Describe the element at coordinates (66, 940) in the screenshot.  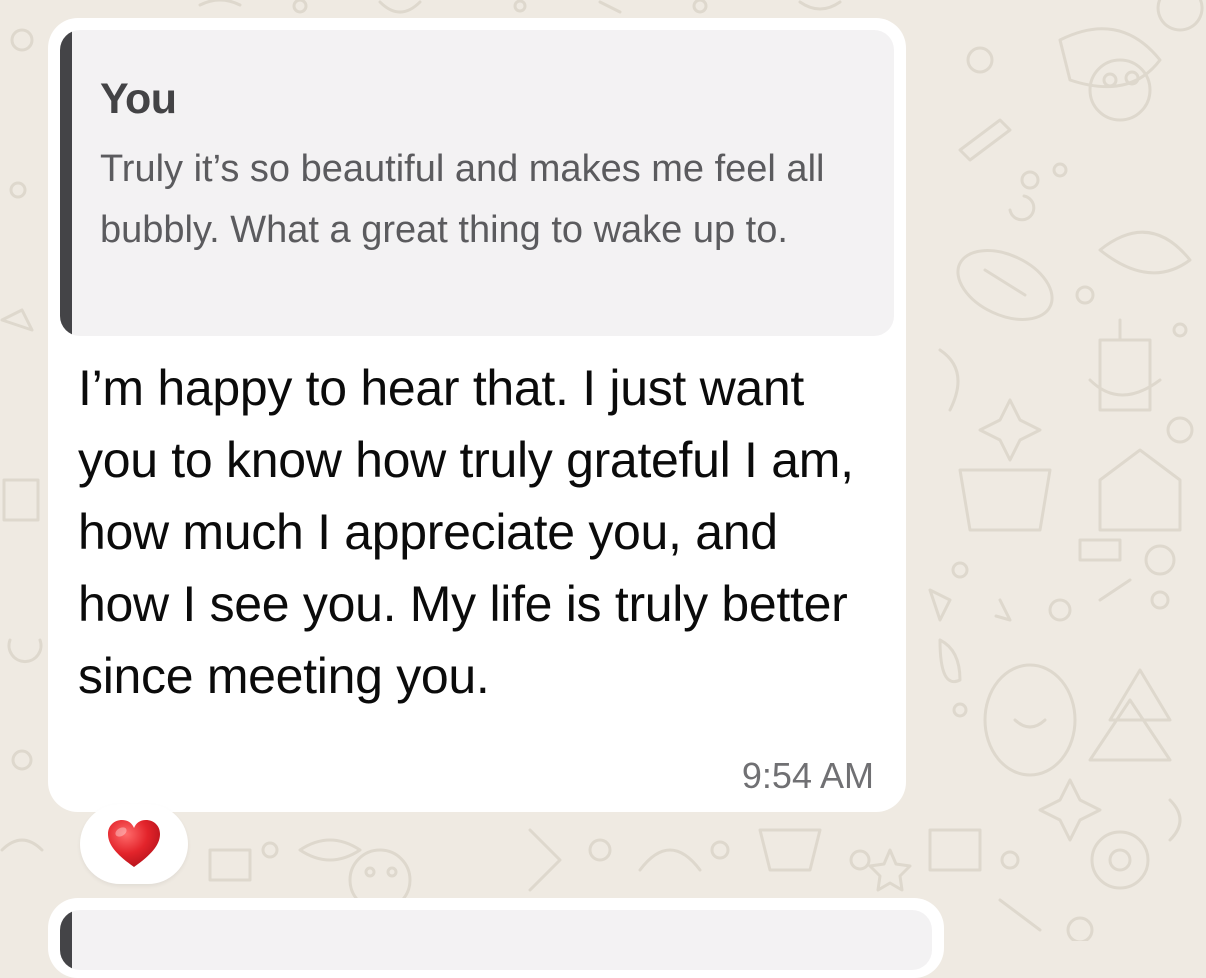
I see `next-quote-accent-bar` at that location.